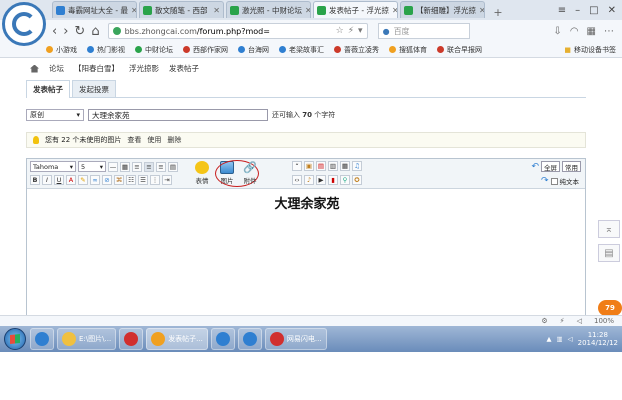 Image resolution: width=622 pixels, height=400 pixels. I want to click on bookmark-item: 老梁故事汇, so click(301, 50).